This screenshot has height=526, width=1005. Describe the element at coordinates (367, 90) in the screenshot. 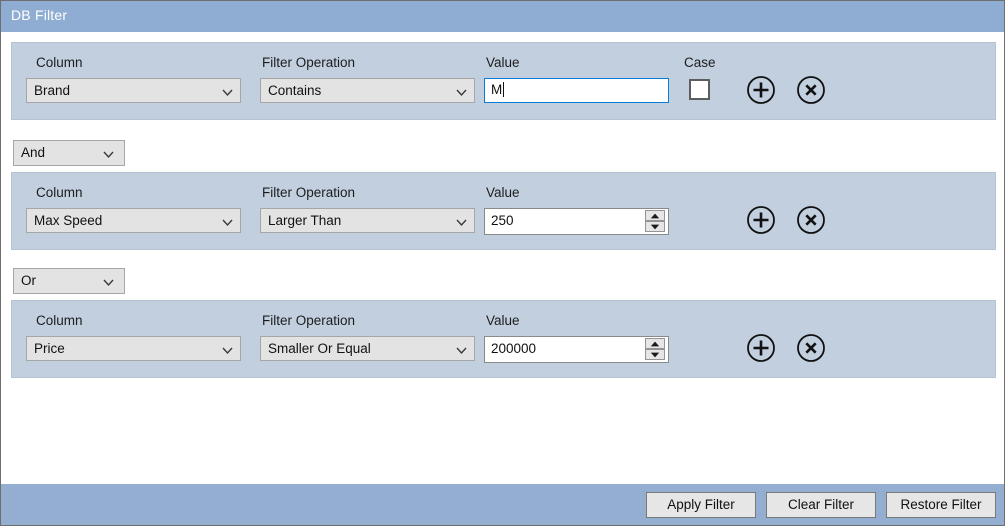

I see `operation-select: Contains` at that location.